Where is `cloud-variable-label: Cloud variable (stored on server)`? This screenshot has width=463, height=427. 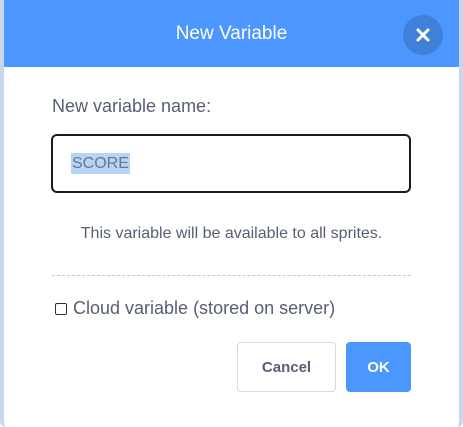 cloud-variable-label: Cloud variable (stored on server) is located at coordinates (204, 308).